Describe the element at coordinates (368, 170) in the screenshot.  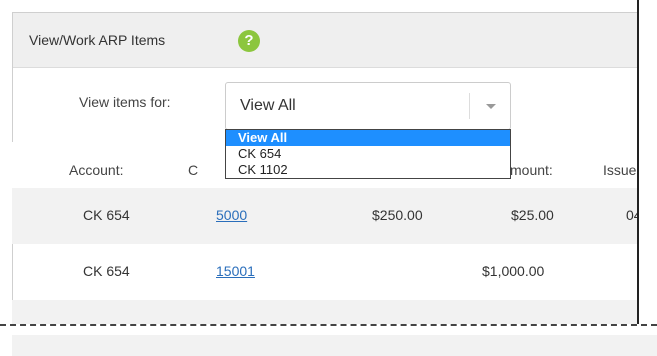
I see `dropdown-option-ck-1102: CK 1102` at that location.